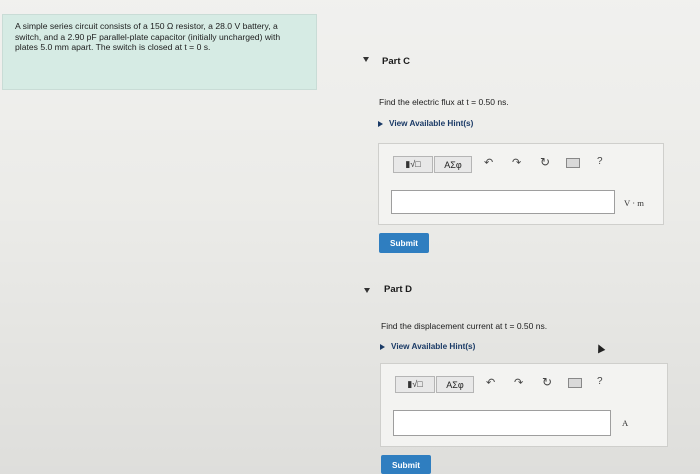 This screenshot has height=474, width=700. I want to click on part-d-header: Part D, so click(398, 289).